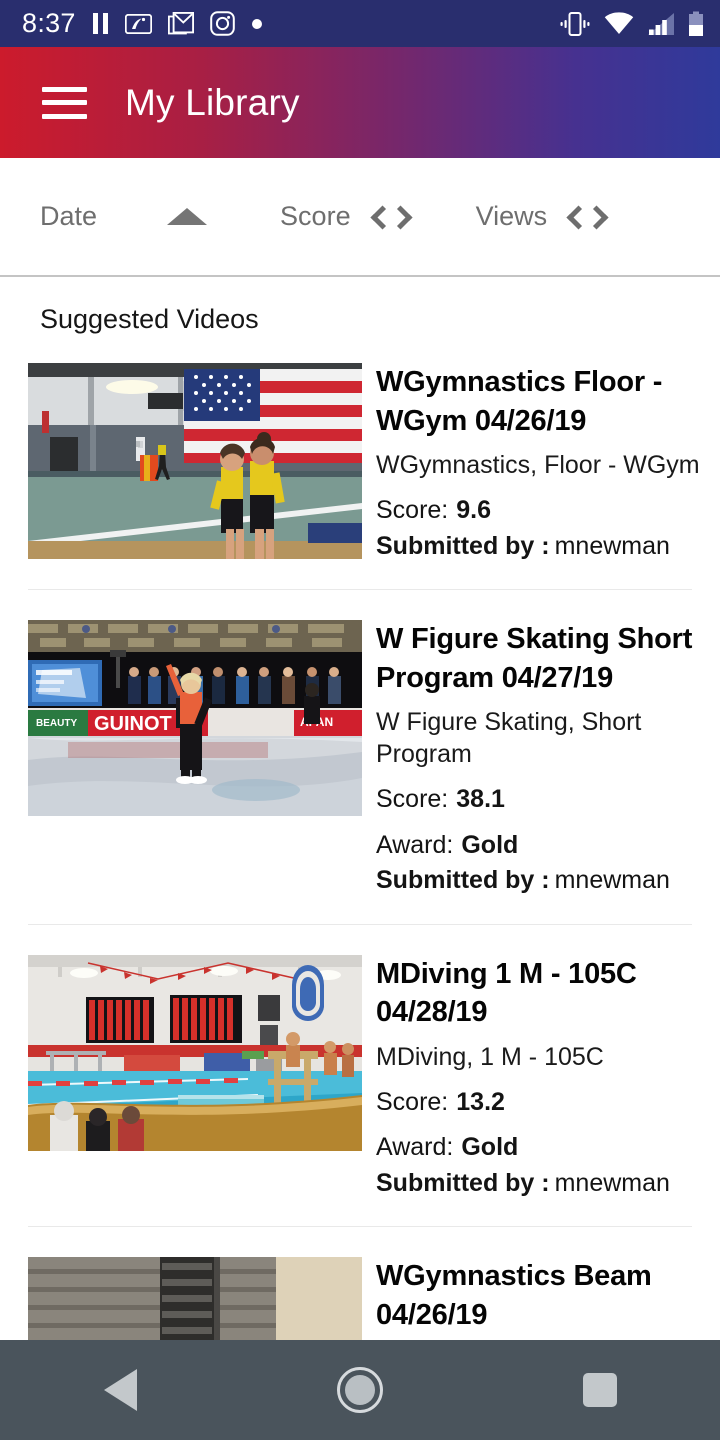 The width and height of the screenshot is (720, 1440). What do you see at coordinates (133, 724) in the screenshot?
I see `svg-text: GUINOT` at bounding box center [133, 724].